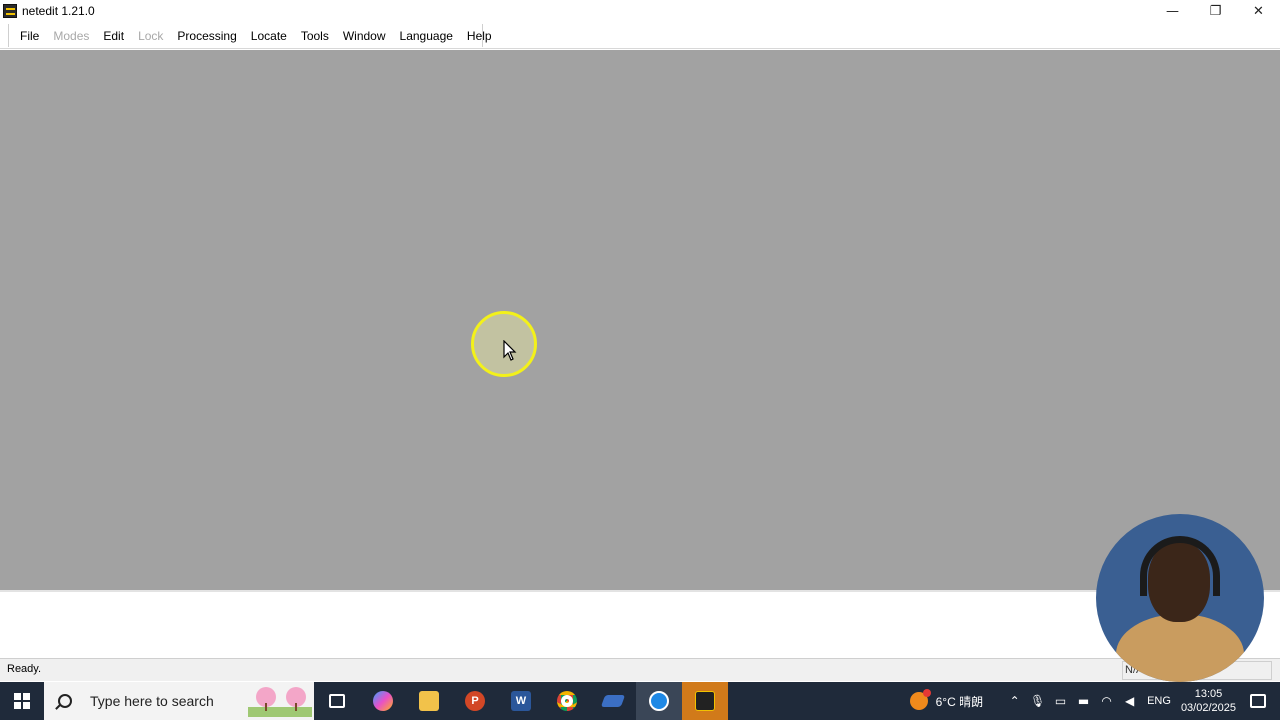 The image size is (1280, 720). What do you see at coordinates (152, 701) in the screenshot?
I see `search-placeholder: Type here to search` at bounding box center [152, 701].